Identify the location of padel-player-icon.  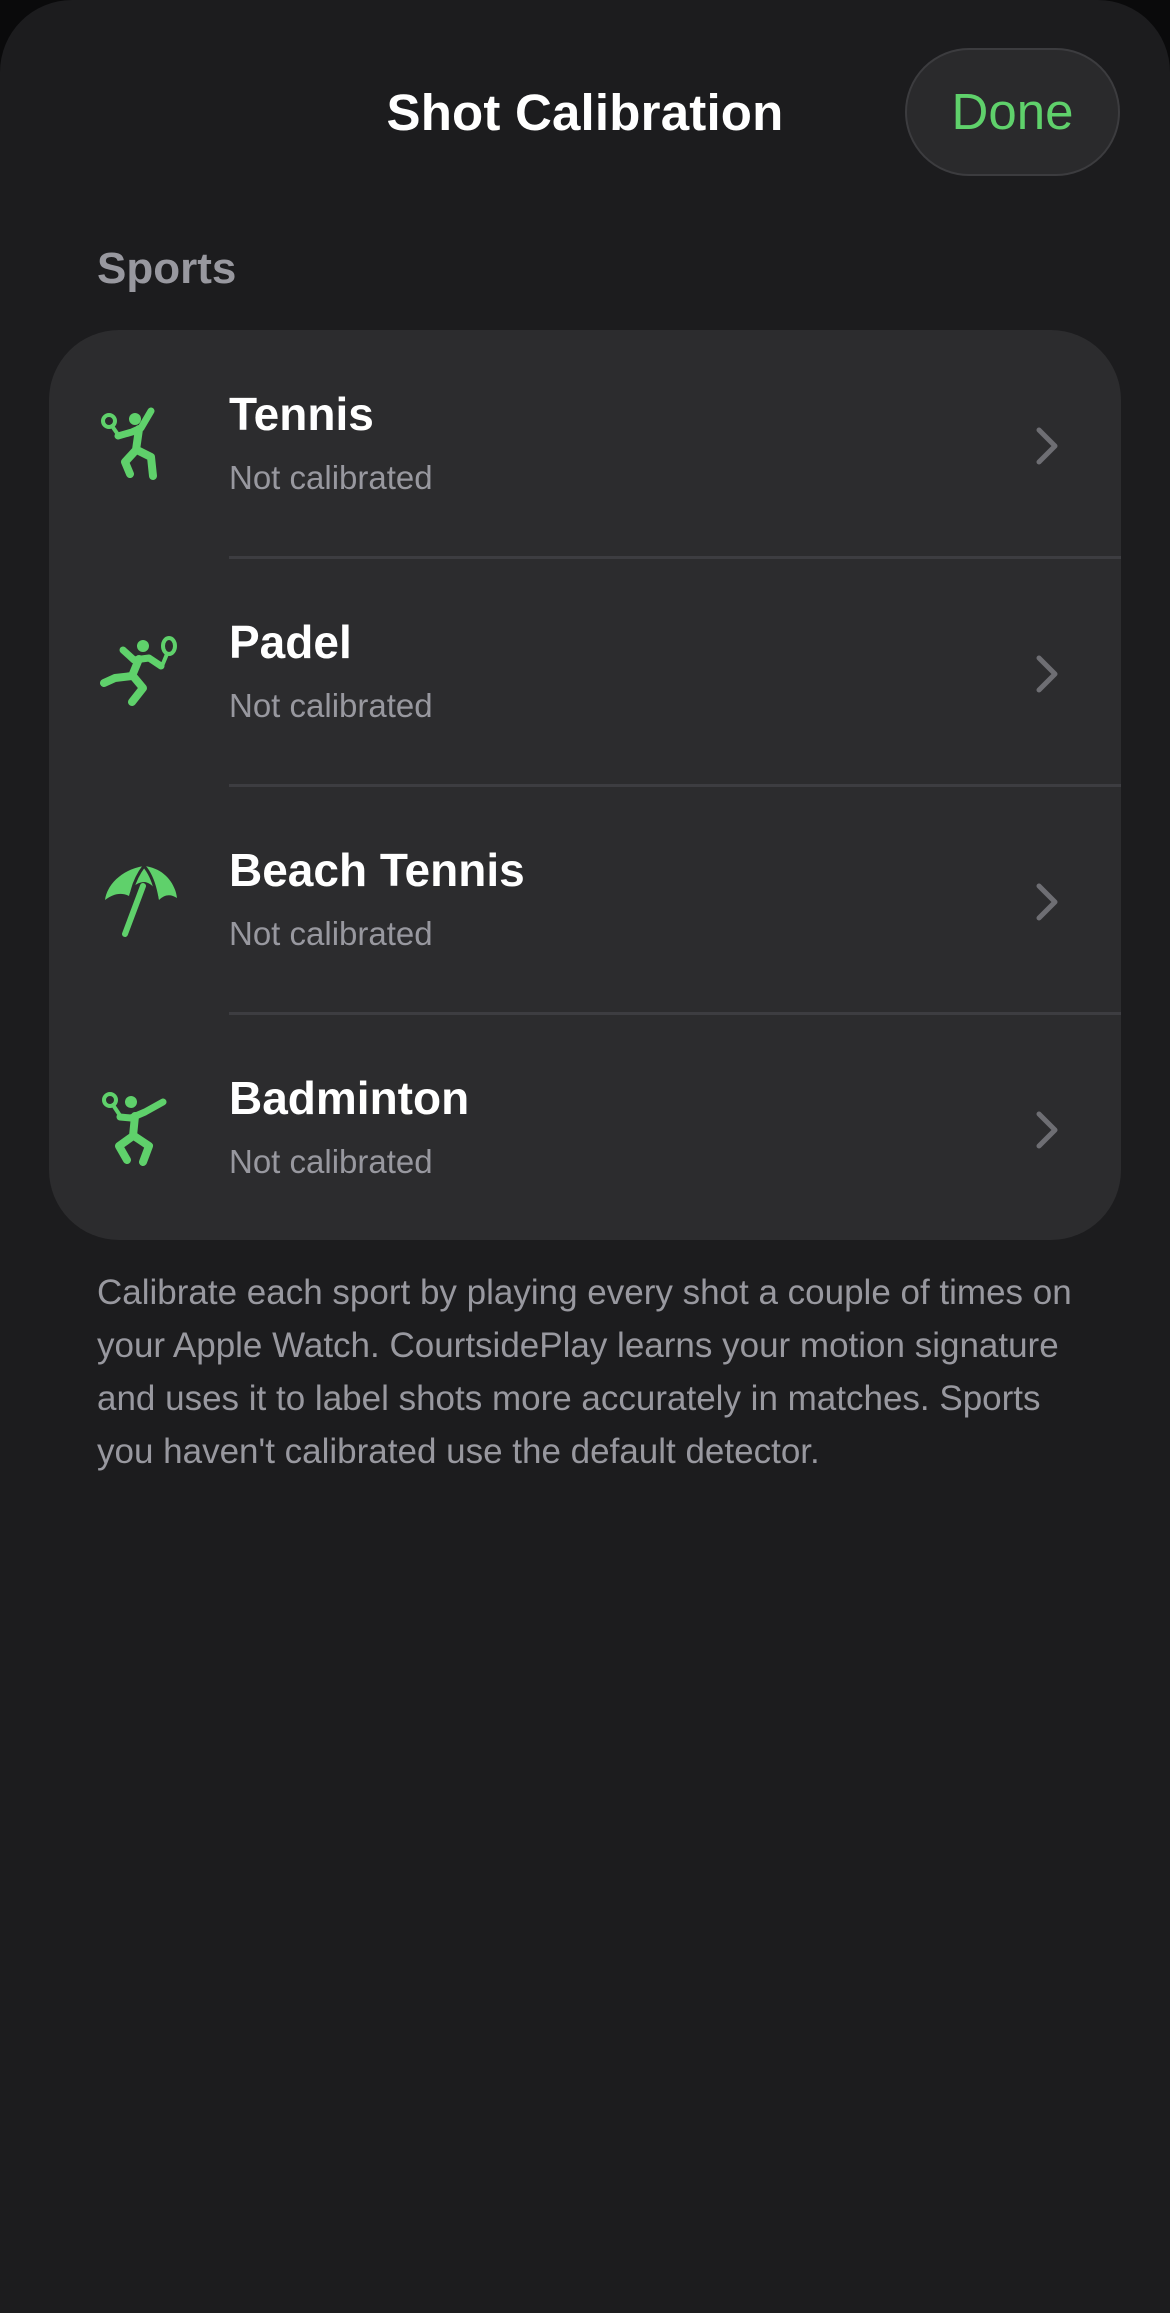
(139, 672).